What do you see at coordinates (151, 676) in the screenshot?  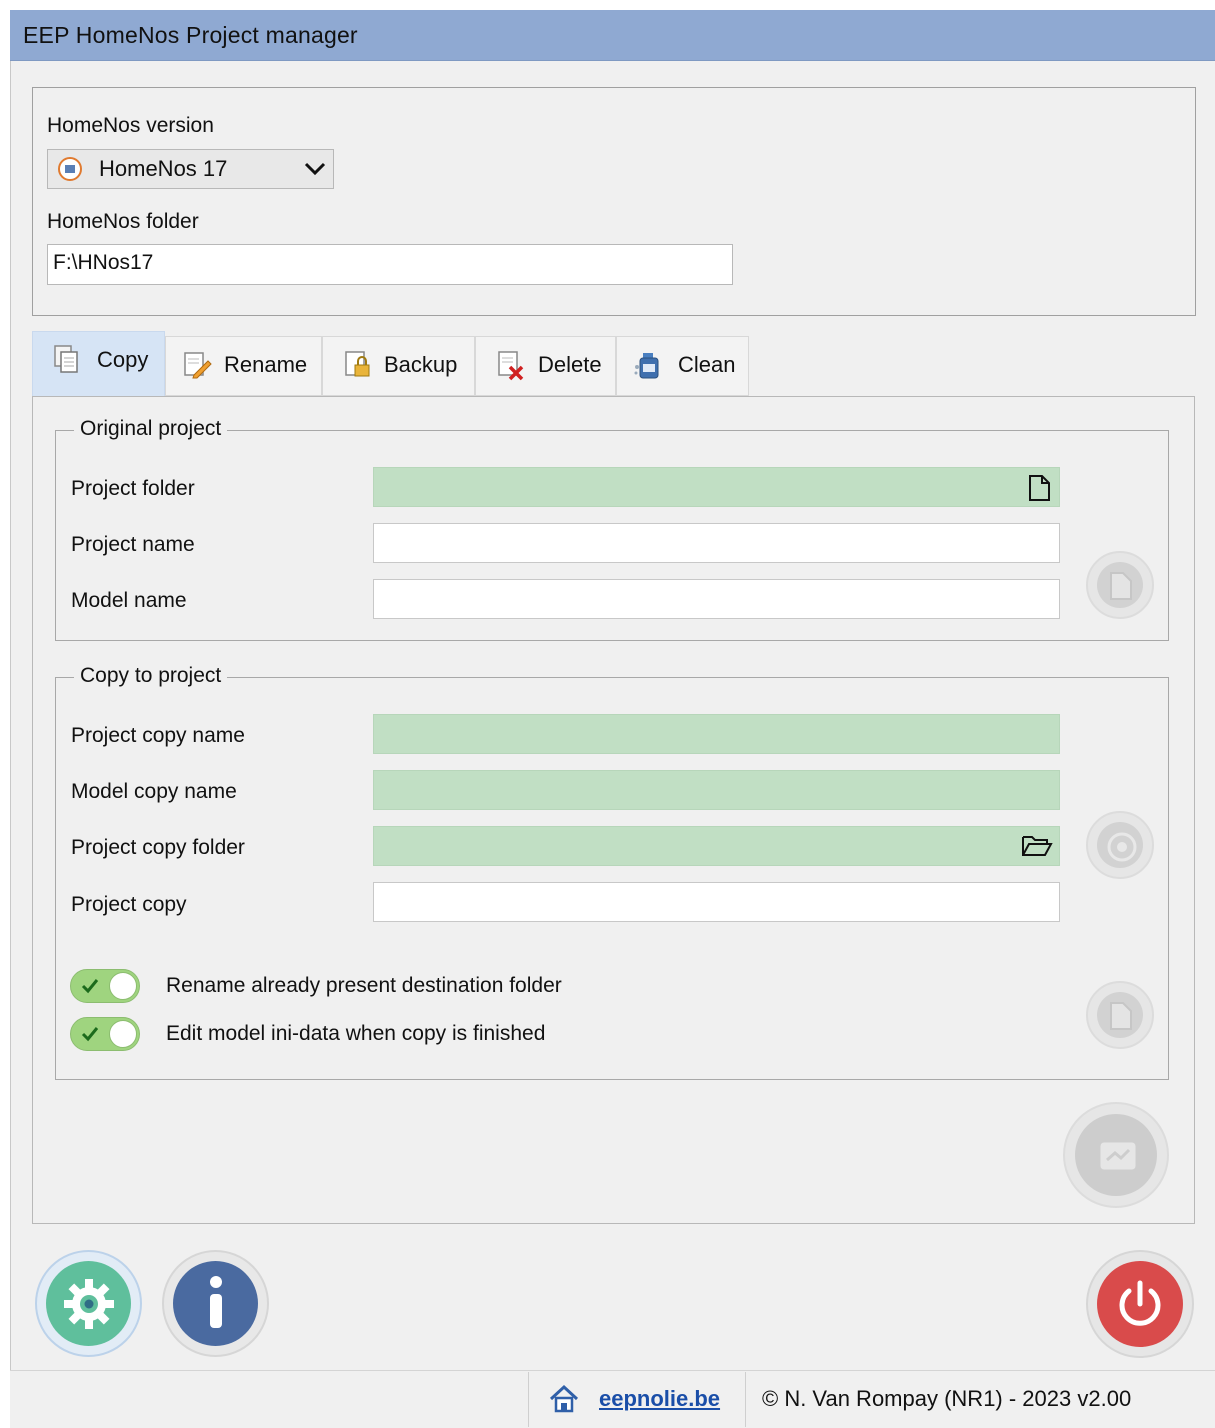 I see `copy-to-project-legend: Copy to project` at bounding box center [151, 676].